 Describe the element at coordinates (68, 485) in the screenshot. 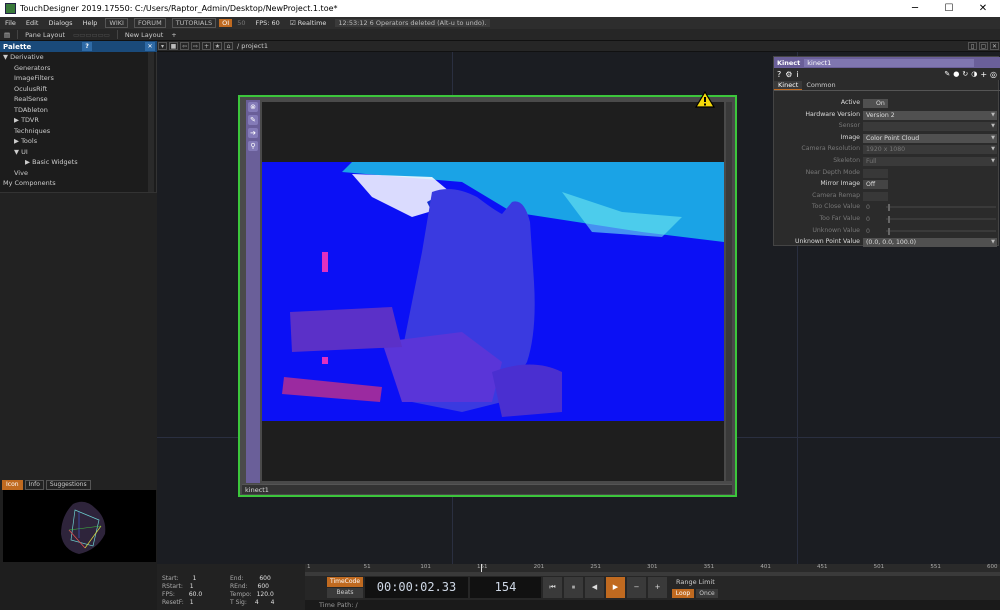

I see `tab-suggestions: Suggestions` at that location.